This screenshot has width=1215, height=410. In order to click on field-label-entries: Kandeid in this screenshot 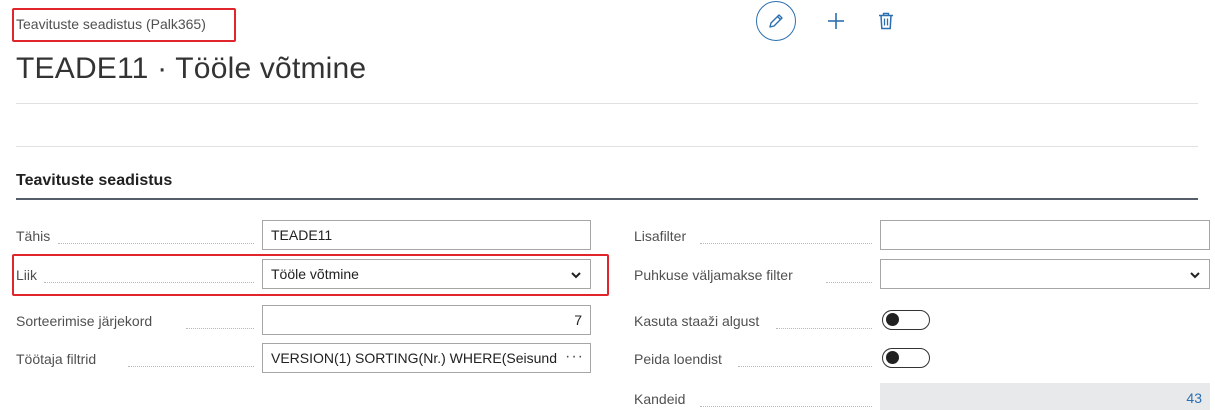, I will do `click(660, 399)`.